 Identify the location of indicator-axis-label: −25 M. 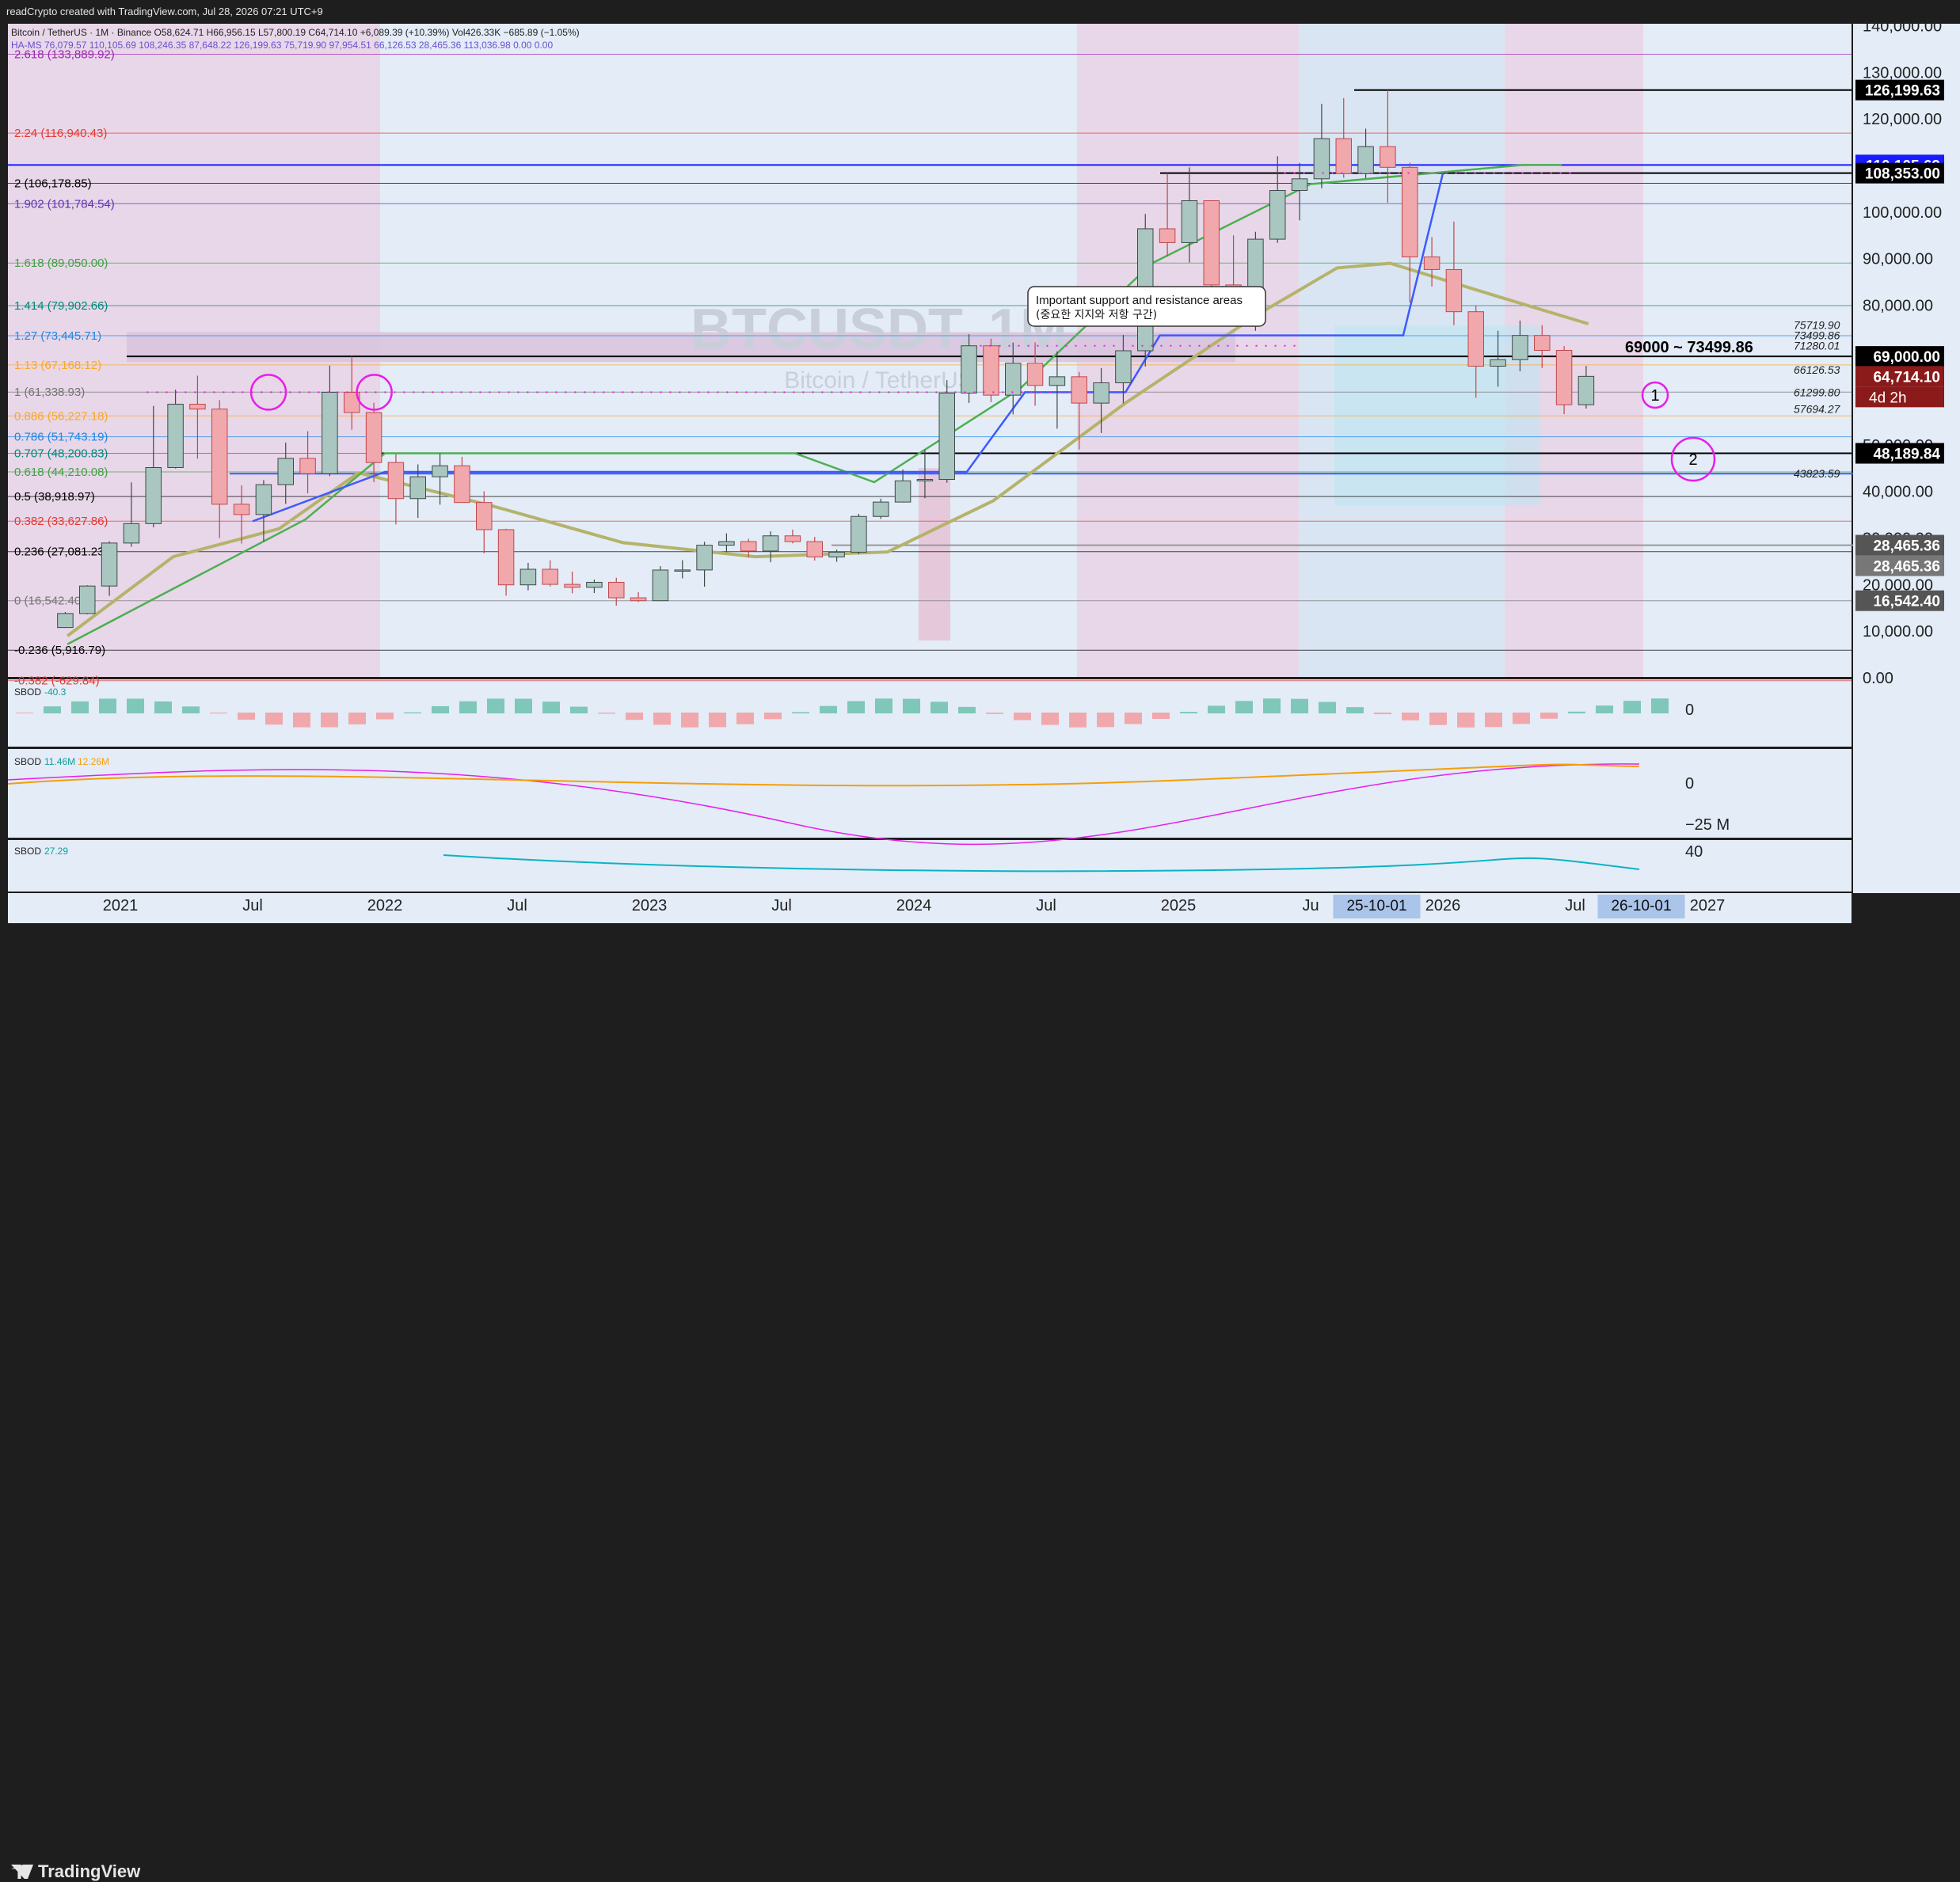
(1707, 825).